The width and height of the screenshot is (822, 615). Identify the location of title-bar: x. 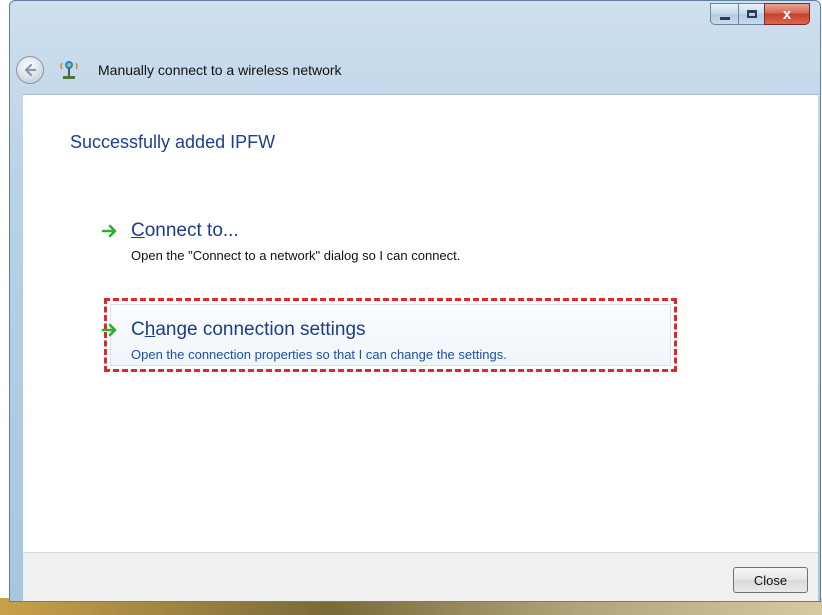
(415, 21).